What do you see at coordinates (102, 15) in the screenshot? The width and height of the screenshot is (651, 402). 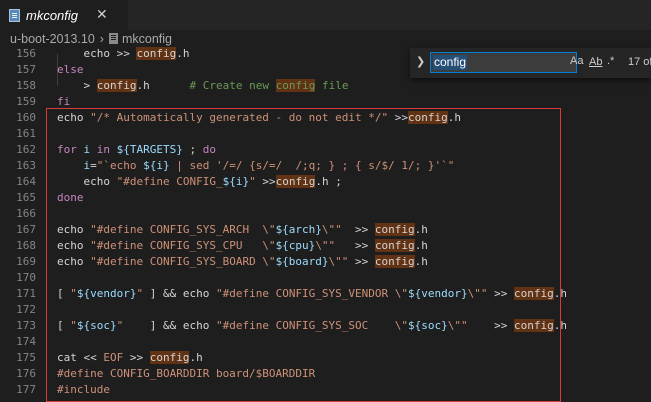 I see `close-icon: ✕` at bounding box center [102, 15].